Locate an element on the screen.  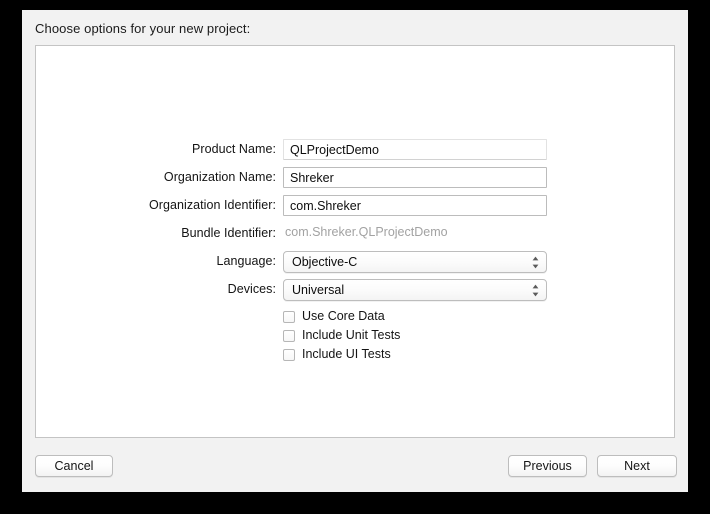
checkbox-label-include-ui-tests: Include UI Tests is located at coordinates (346, 354).